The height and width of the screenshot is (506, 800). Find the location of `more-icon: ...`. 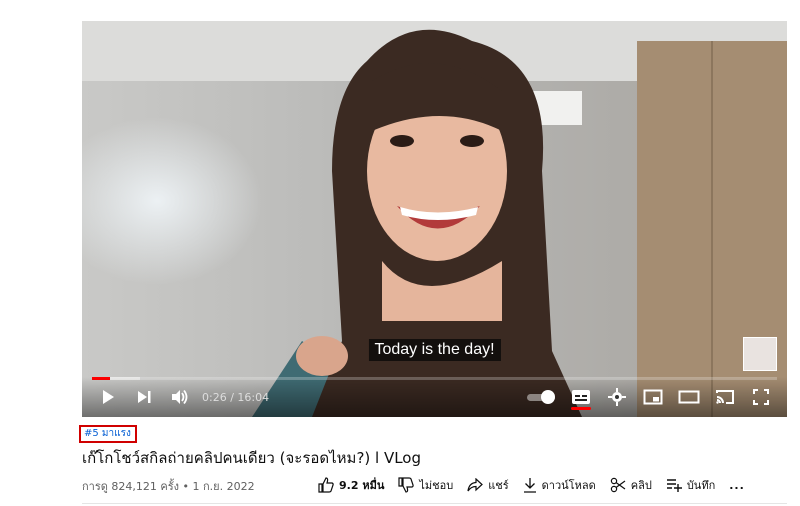

more-icon: ... is located at coordinates (737, 485).